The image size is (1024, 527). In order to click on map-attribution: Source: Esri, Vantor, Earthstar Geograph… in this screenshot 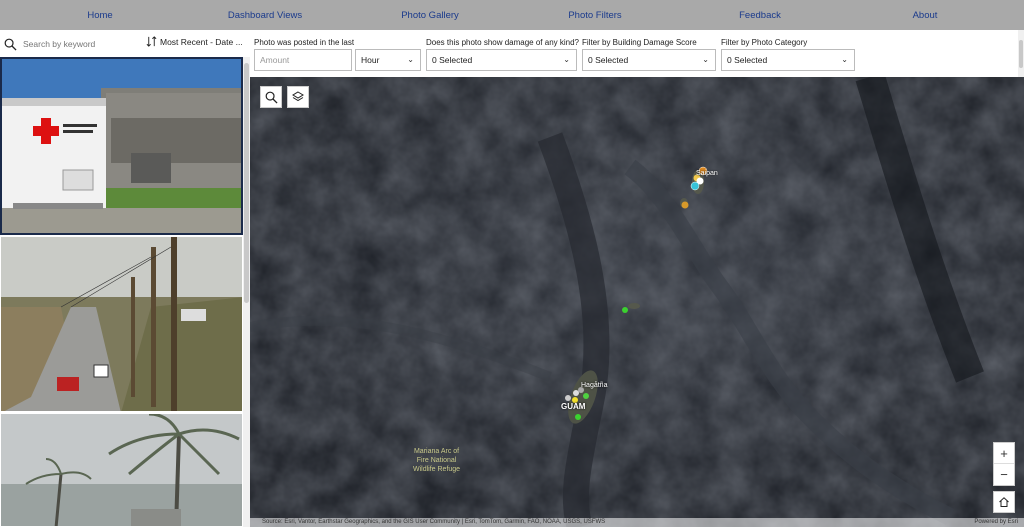, I will do `click(637, 522)`.